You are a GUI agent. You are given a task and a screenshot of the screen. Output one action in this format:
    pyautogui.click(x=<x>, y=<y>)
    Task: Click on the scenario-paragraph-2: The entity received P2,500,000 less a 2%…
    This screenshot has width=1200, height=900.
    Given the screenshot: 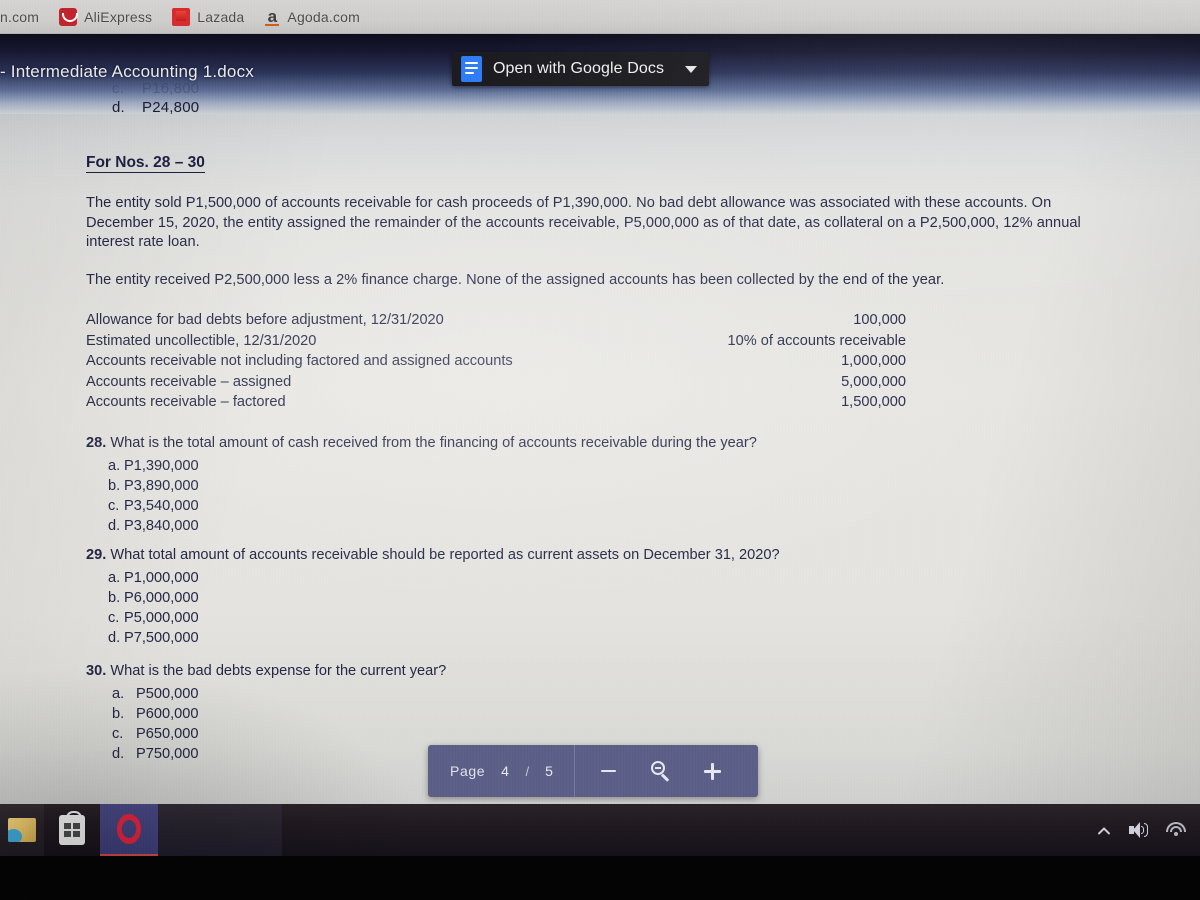 What is the action you would take?
    pyautogui.click(x=515, y=280)
    